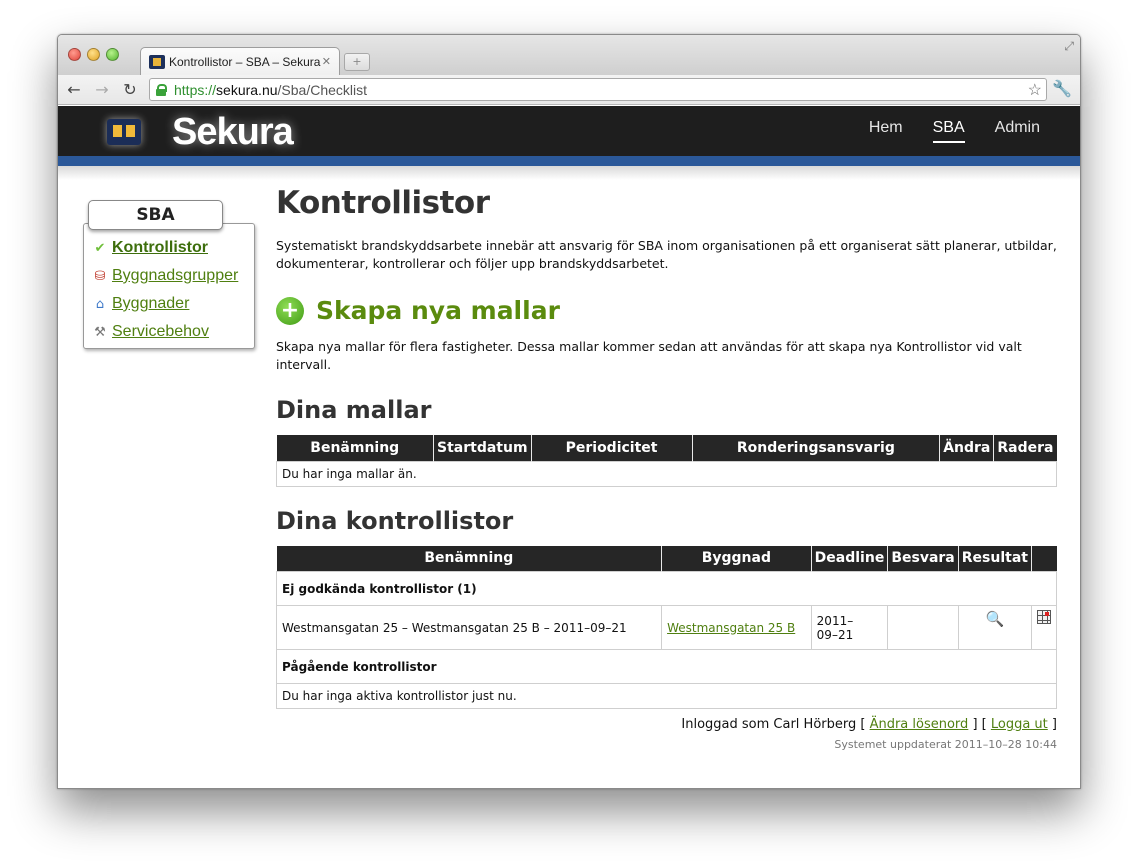 Image resolution: width=1138 pixels, height=868 pixels. I want to click on tool-icon: ⚒, so click(100, 332).